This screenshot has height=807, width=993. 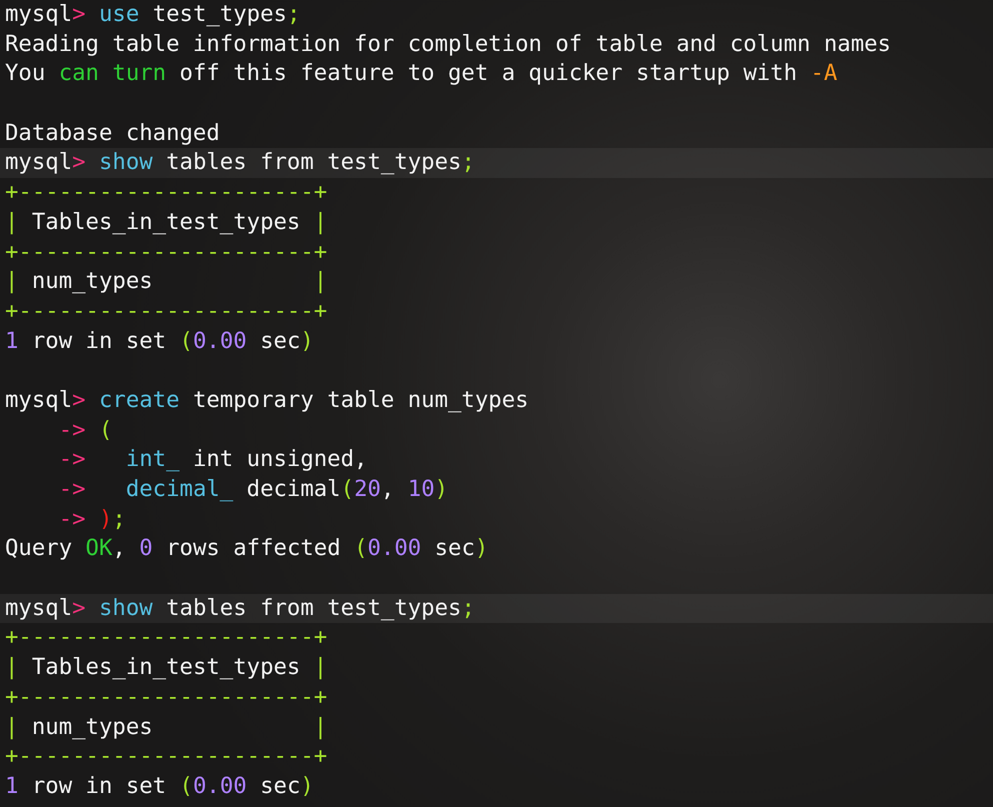 I want to click on terminal-line: mysql> use test_types;, so click(x=152, y=14).